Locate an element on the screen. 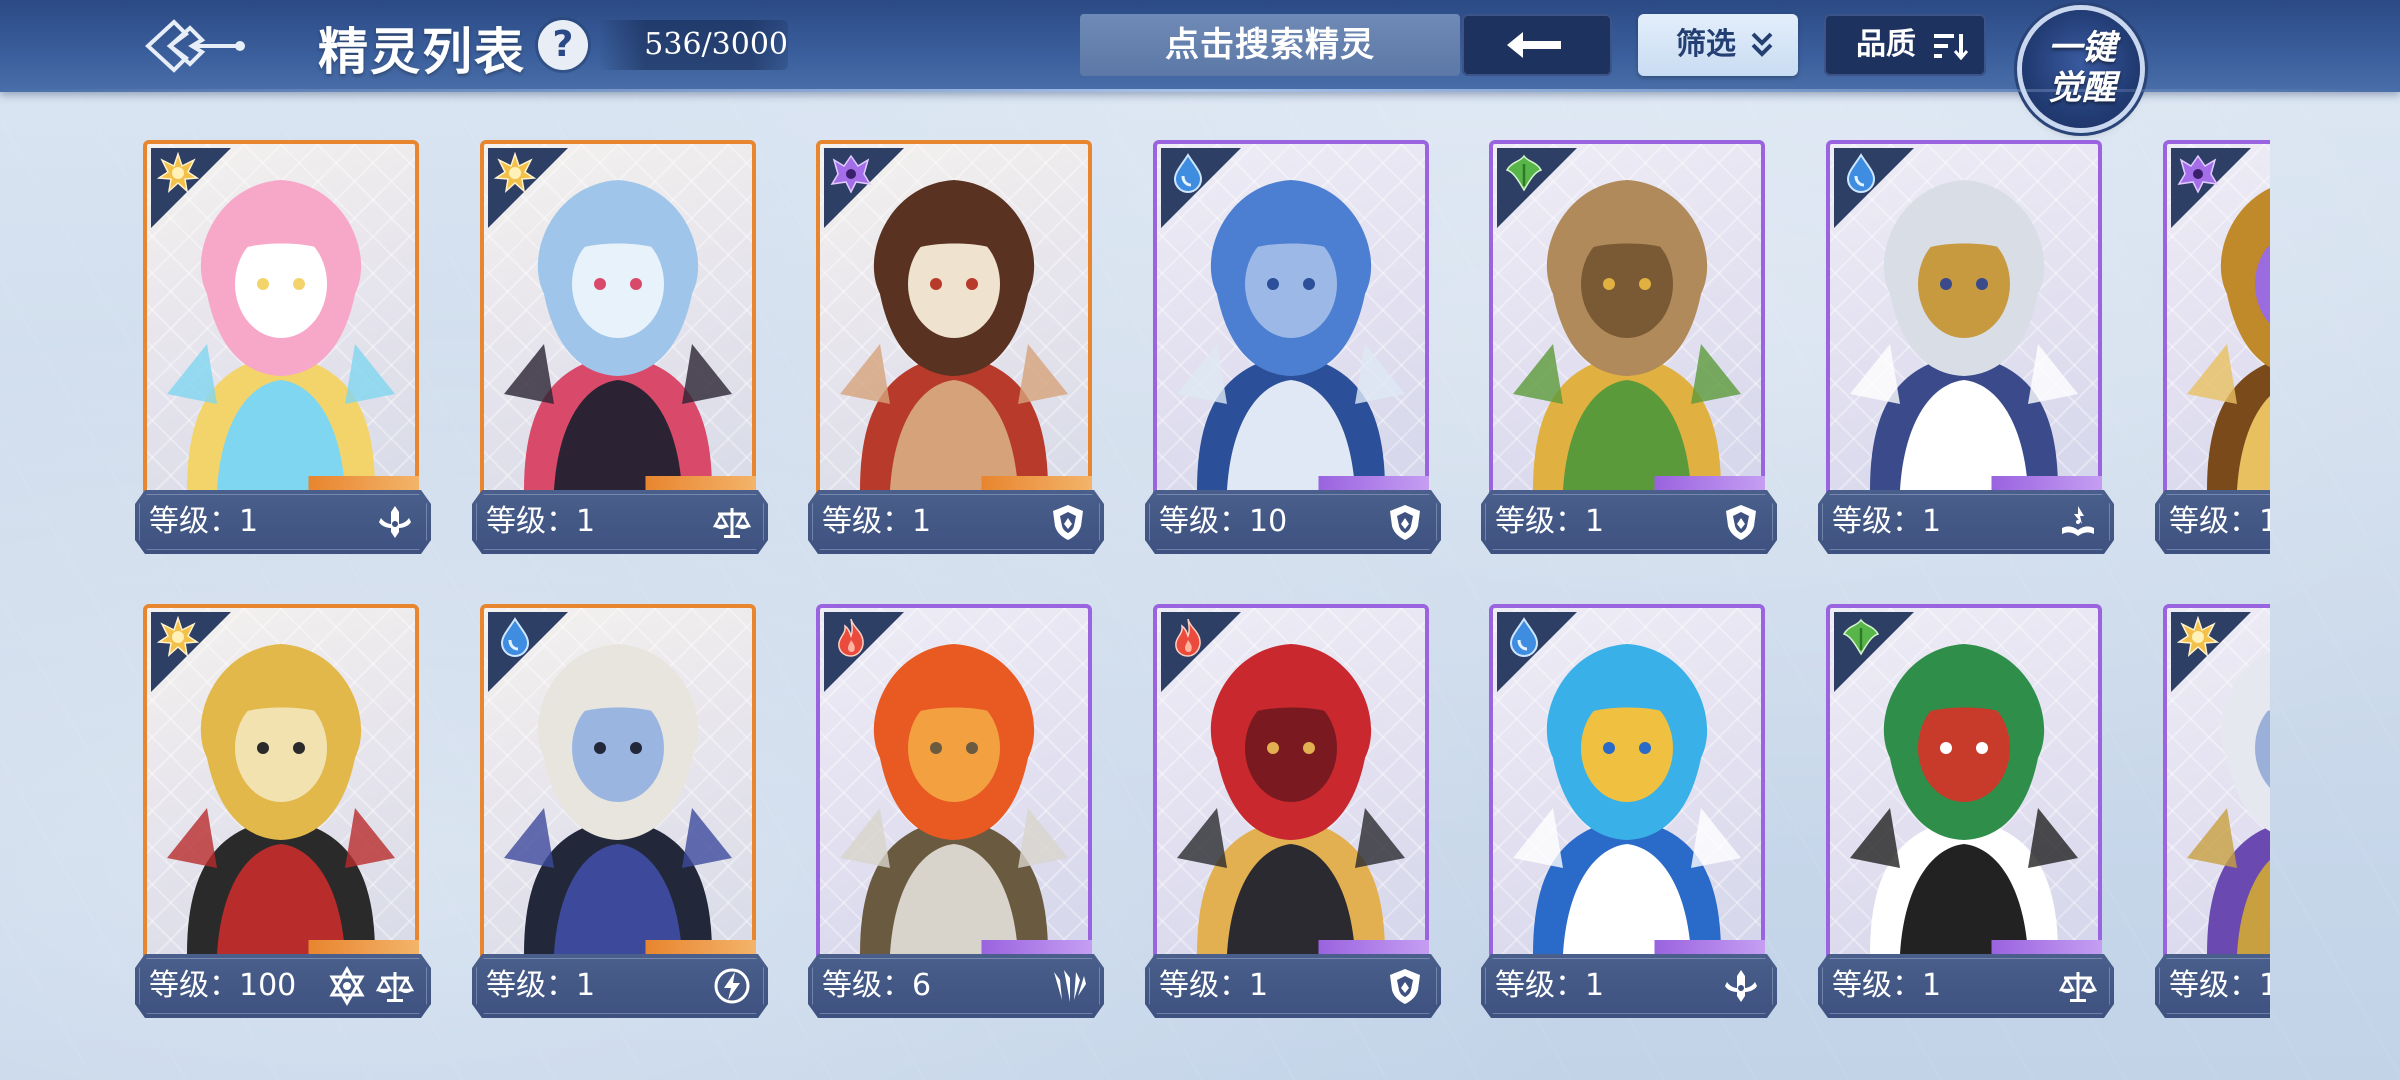 This screenshot has height=1080, width=2400. lightning-icon is located at coordinates (732, 986).